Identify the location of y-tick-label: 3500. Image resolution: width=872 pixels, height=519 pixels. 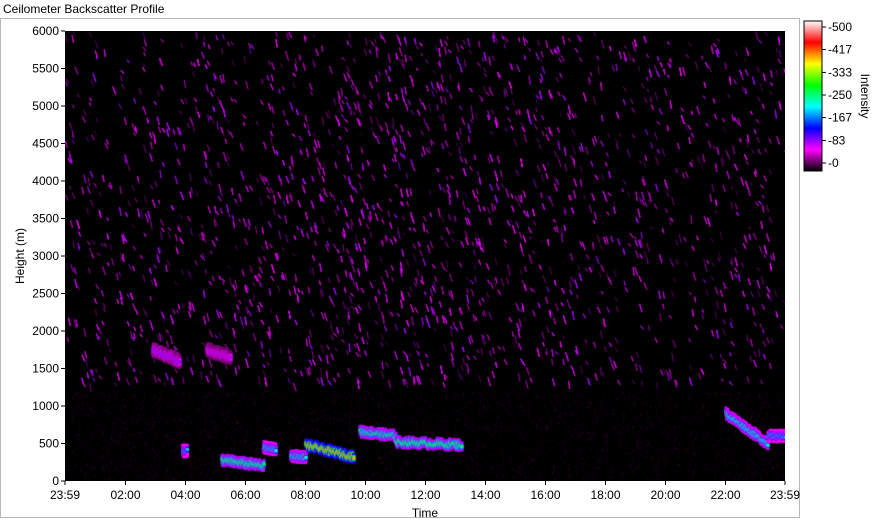
(45, 219).